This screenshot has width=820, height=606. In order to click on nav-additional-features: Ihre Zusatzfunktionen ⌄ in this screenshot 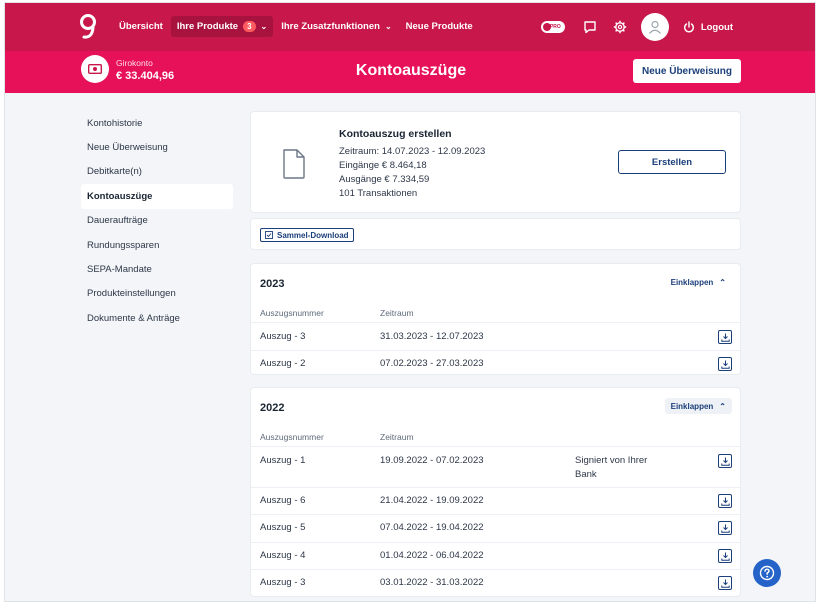, I will do `click(336, 26)`.